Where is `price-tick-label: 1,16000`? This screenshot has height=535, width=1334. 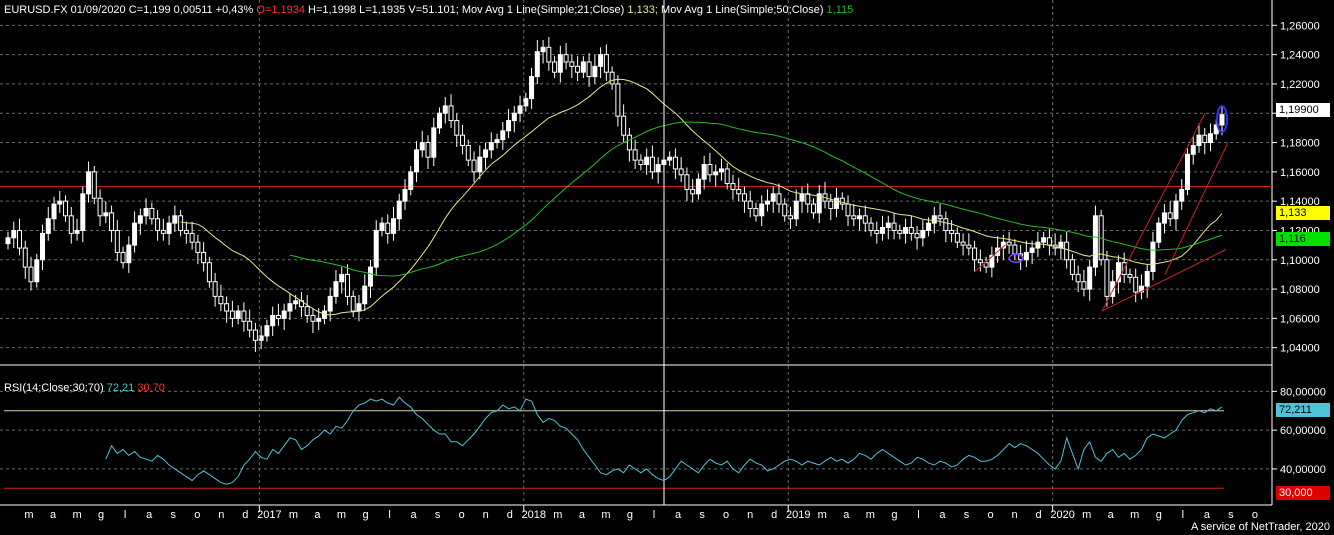
price-tick-label: 1,16000 is located at coordinates (1300, 173).